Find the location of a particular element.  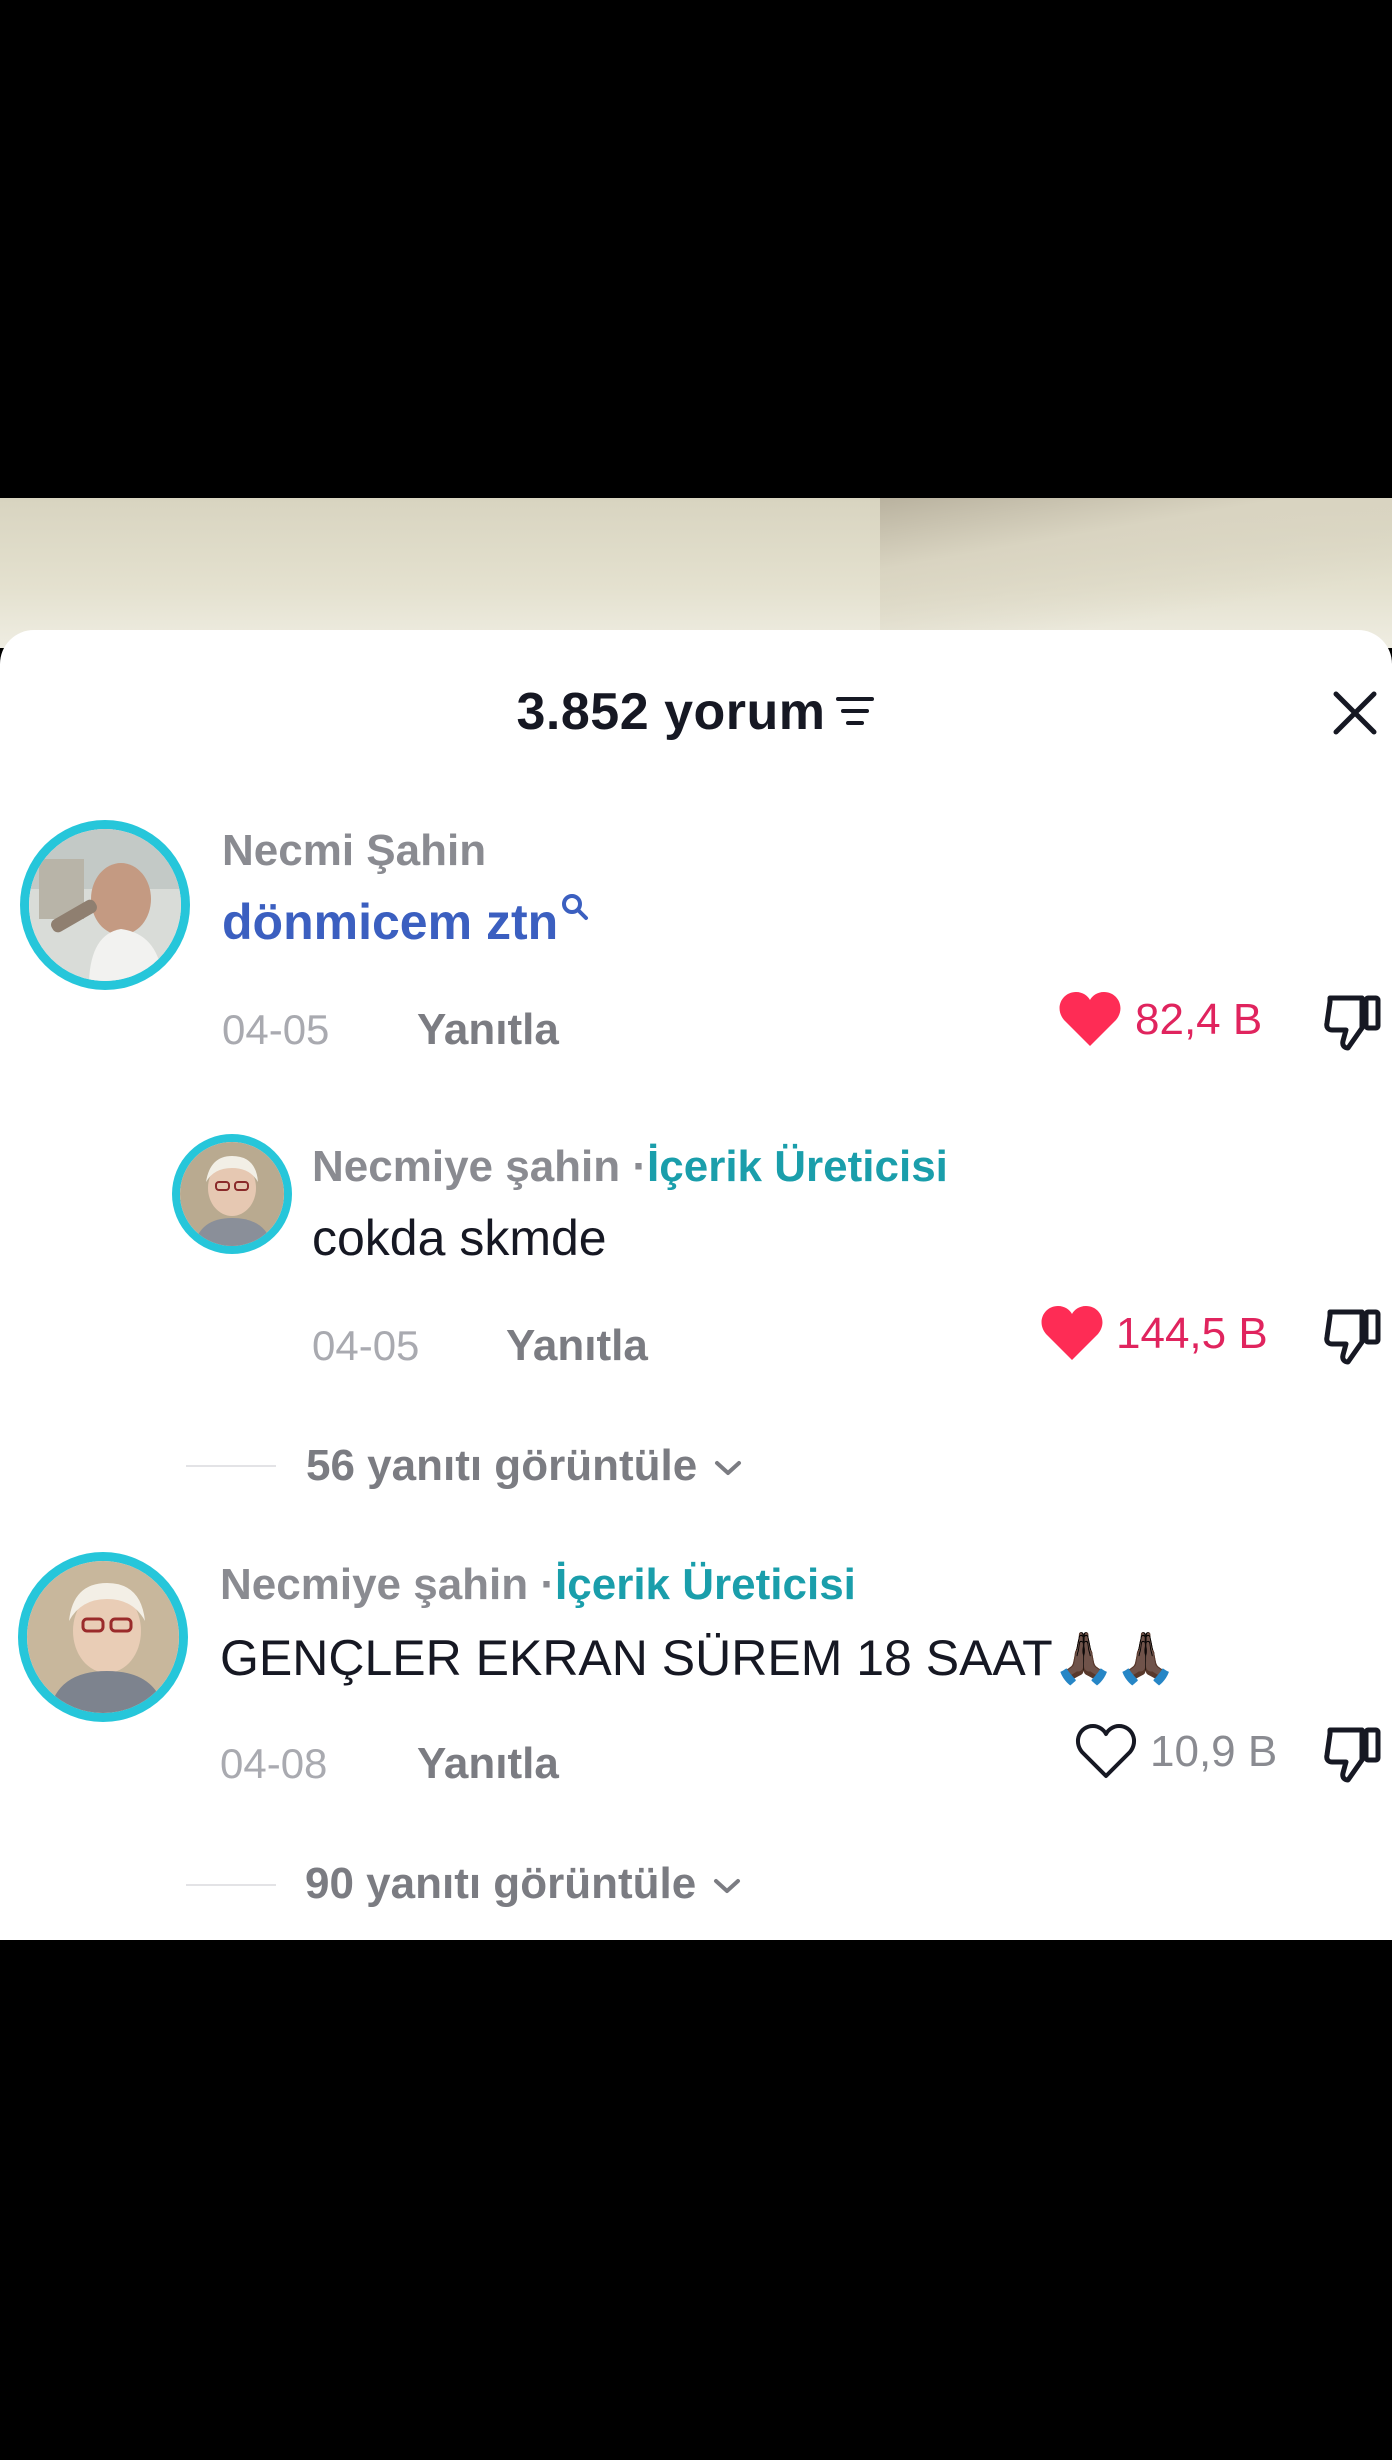

comment-text: GENÇLER EKRAN SÜREM 18 SAAT🙏🏿🙏🏿 is located at coordinates (698, 1658).